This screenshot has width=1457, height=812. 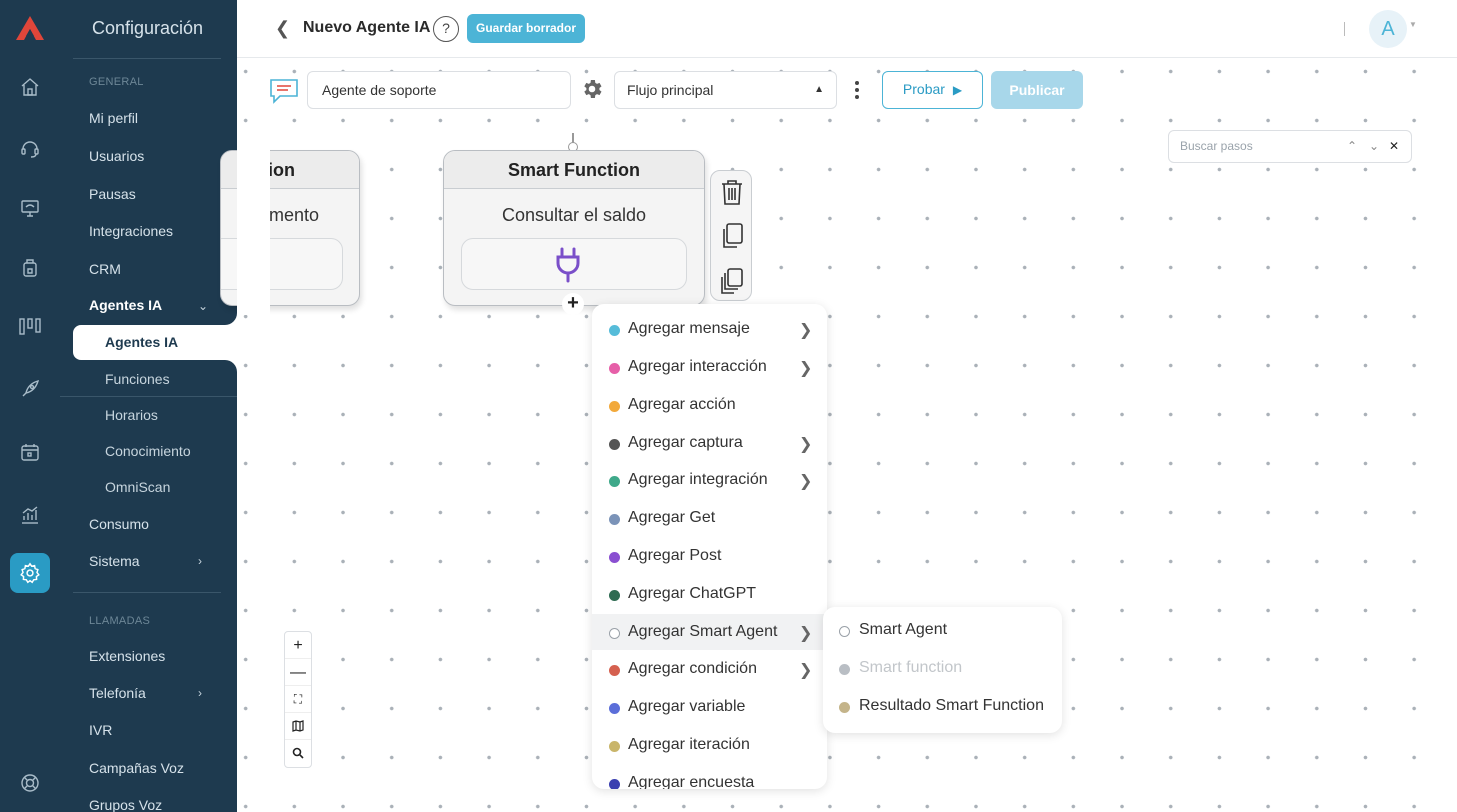 I want to click on menu-item: Agregar encuesta, so click(x=709, y=777).